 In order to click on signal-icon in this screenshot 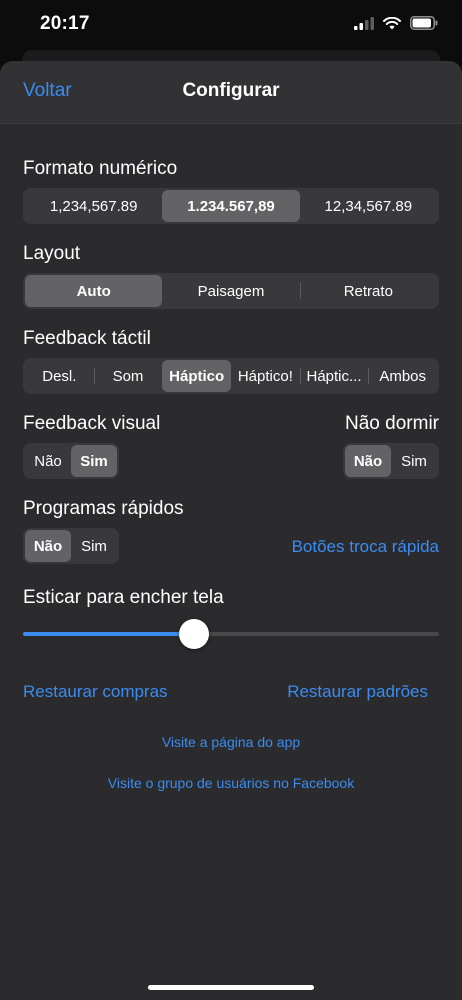, I will do `click(364, 23)`.